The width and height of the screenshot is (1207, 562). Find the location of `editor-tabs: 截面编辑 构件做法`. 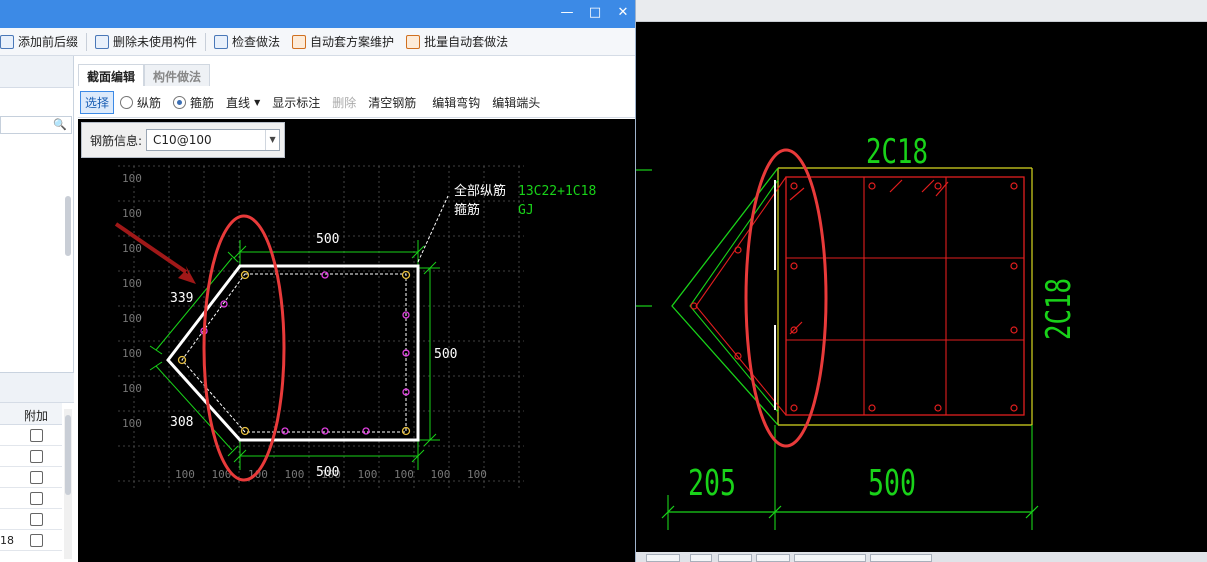

editor-tabs: 截面编辑 构件做法 is located at coordinates (144, 75).